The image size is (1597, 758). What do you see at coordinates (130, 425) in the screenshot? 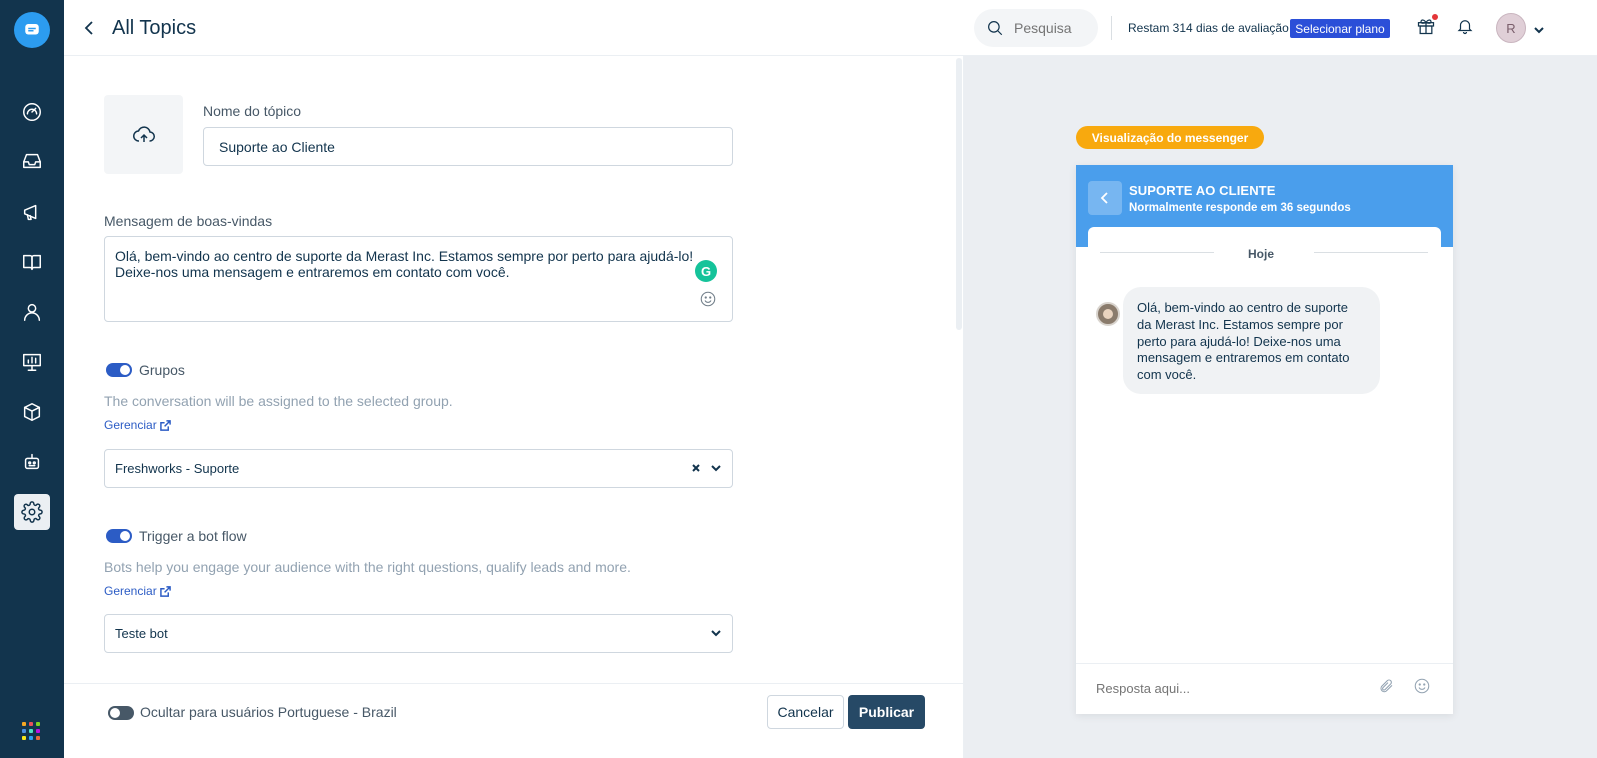
I see `groups-manage-label: Gerenciar` at bounding box center [130, 425].